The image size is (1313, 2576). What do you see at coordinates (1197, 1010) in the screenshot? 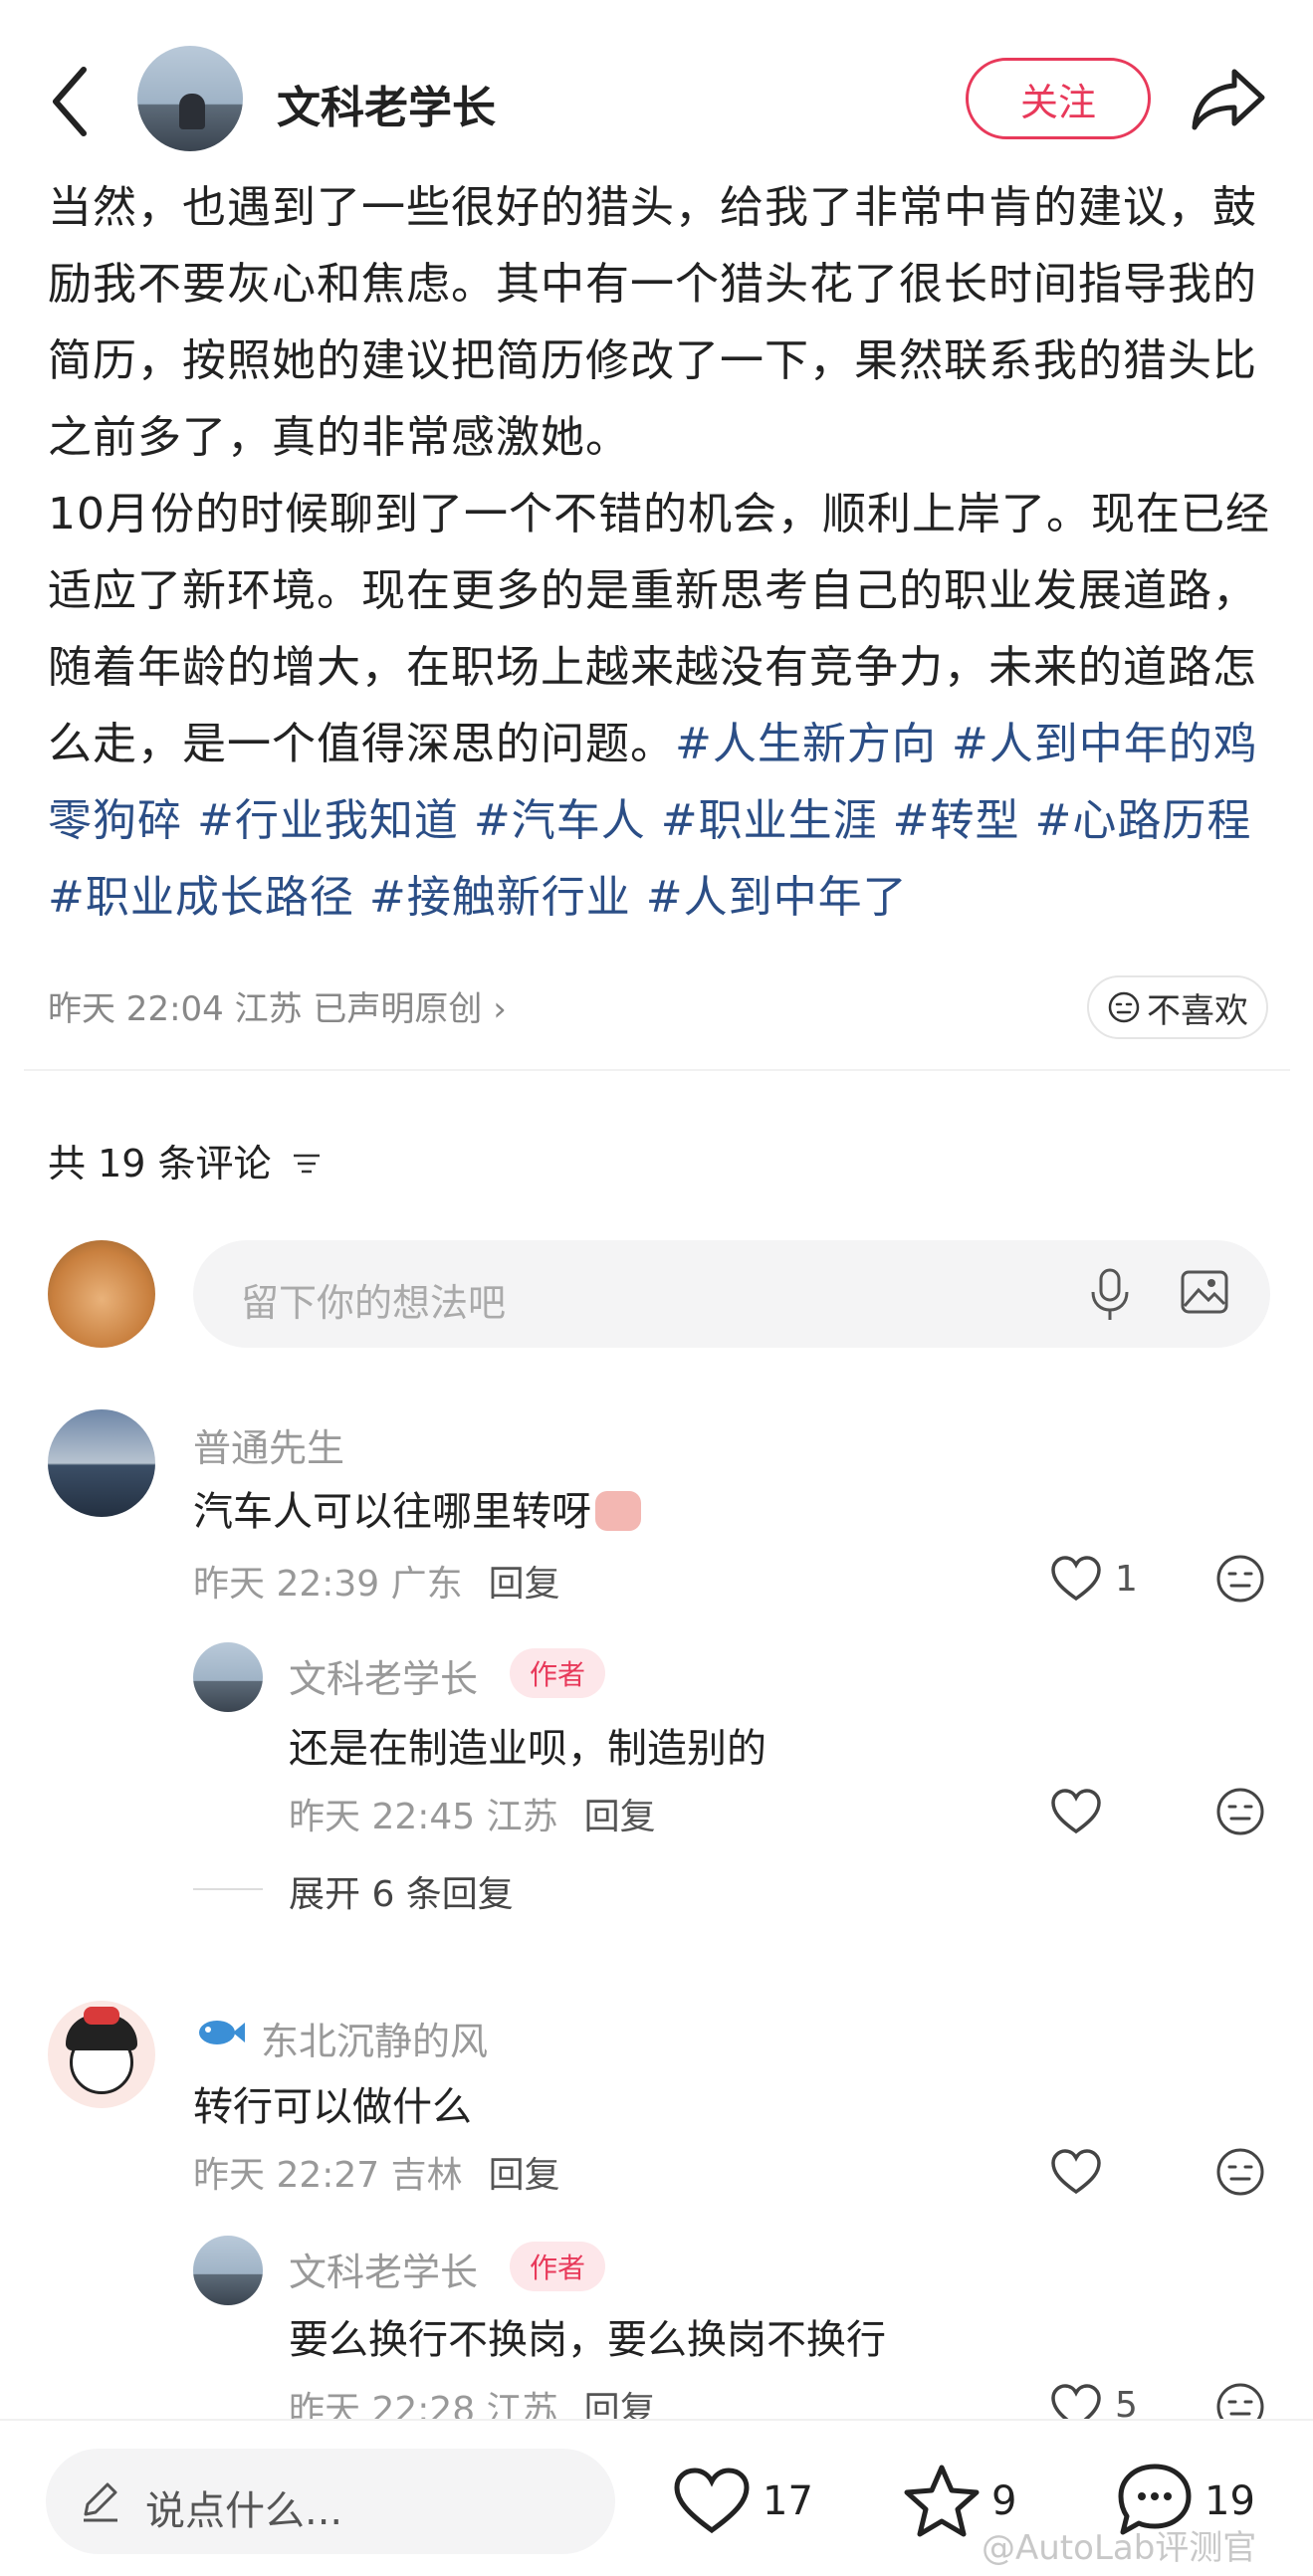
I see `dislike-label: 不喜欢` at bounding box center [1197, 1010].